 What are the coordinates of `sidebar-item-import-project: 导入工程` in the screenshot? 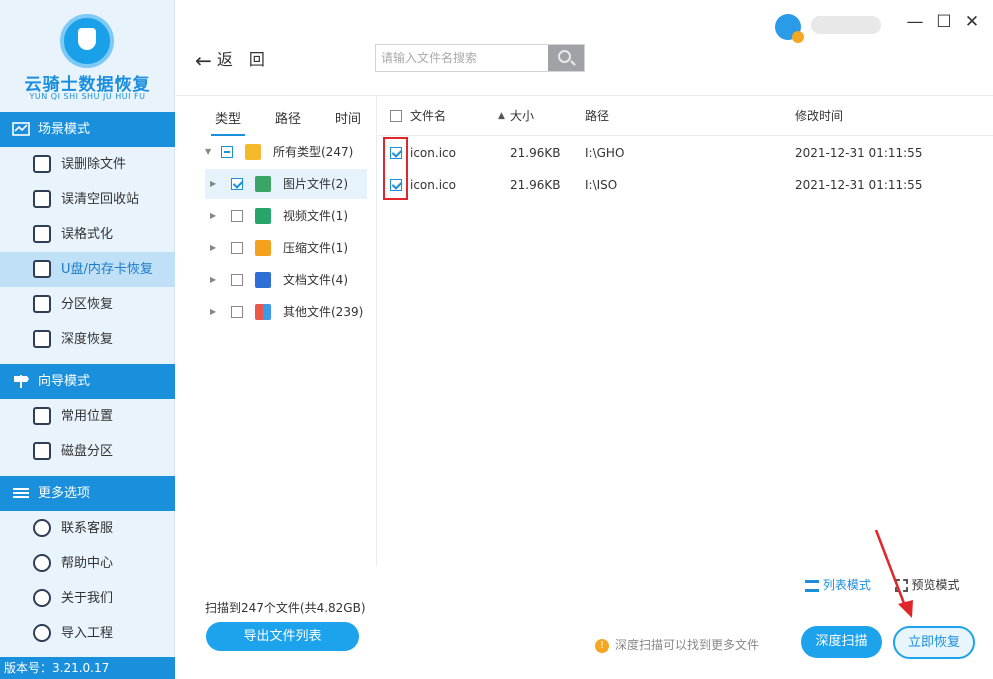 It's located at (87, 633).